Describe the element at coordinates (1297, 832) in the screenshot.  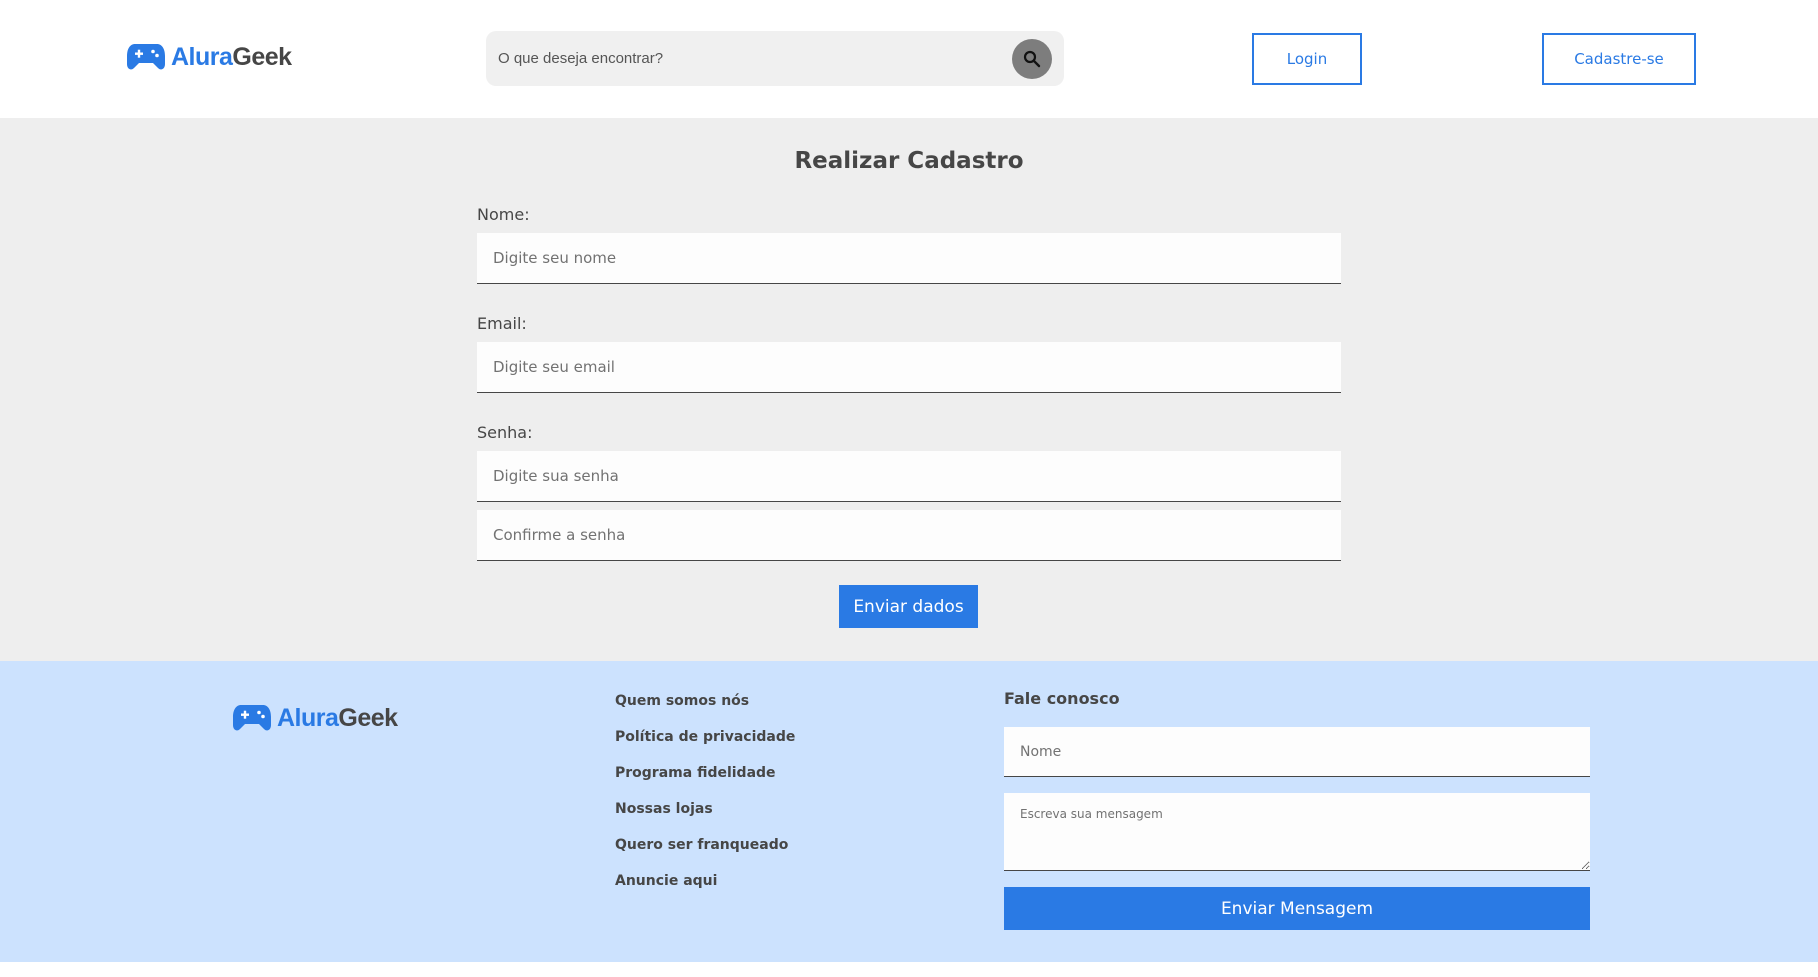
I see `contact-message-field` at that location.